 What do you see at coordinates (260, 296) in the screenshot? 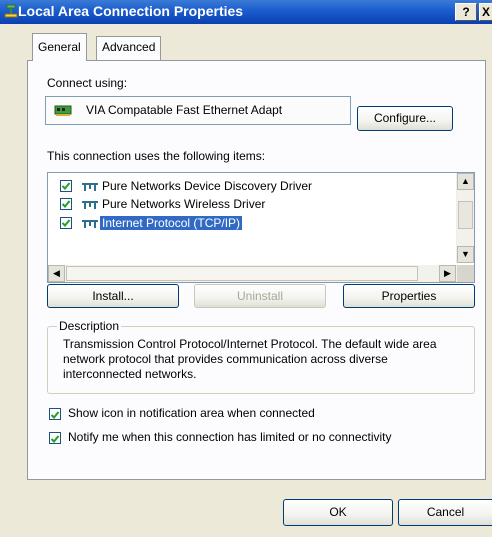
I see `uninstall-button: Uninstall` at bounding box center [260, 296].